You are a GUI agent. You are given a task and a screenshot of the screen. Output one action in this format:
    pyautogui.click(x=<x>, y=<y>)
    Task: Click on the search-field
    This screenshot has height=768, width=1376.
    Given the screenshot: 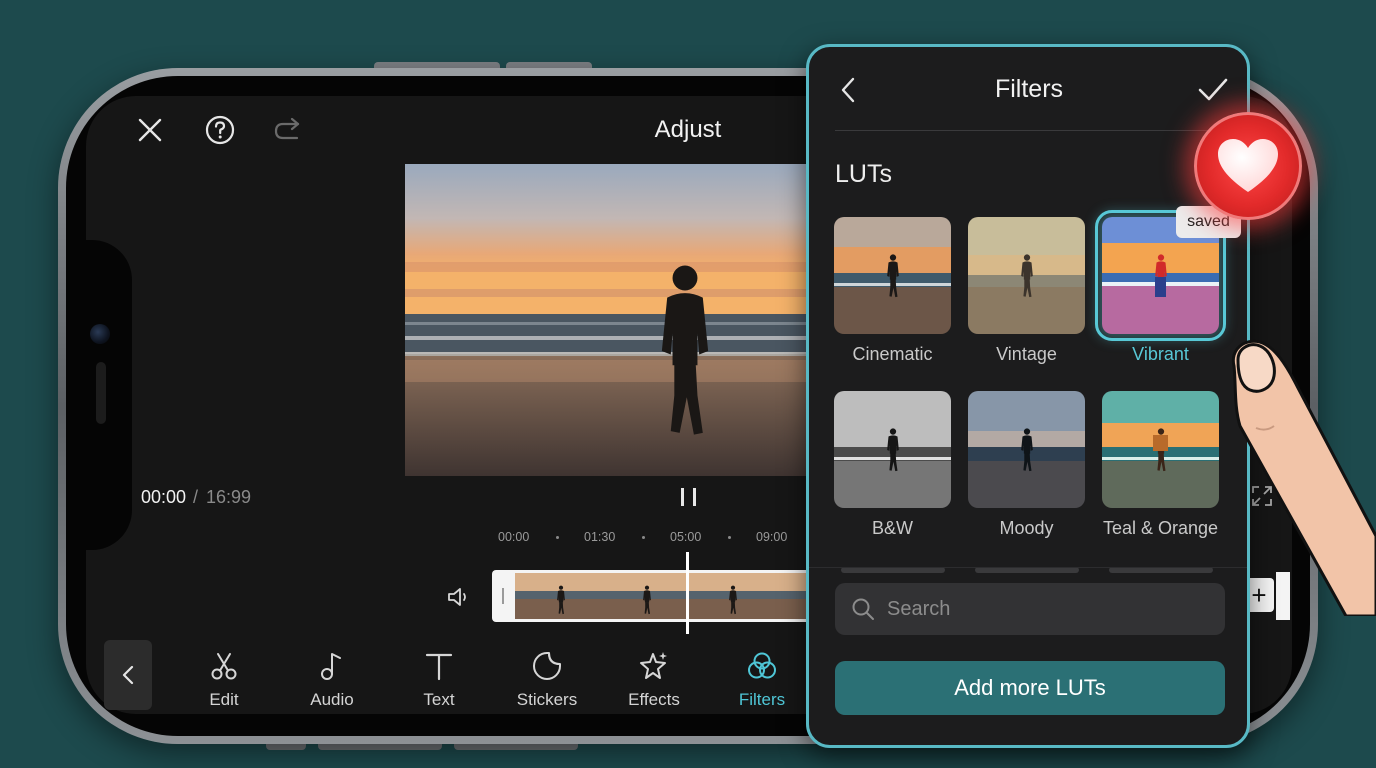 What is the action you would take?
    pyautogui.click(x=1030, y=609)
    